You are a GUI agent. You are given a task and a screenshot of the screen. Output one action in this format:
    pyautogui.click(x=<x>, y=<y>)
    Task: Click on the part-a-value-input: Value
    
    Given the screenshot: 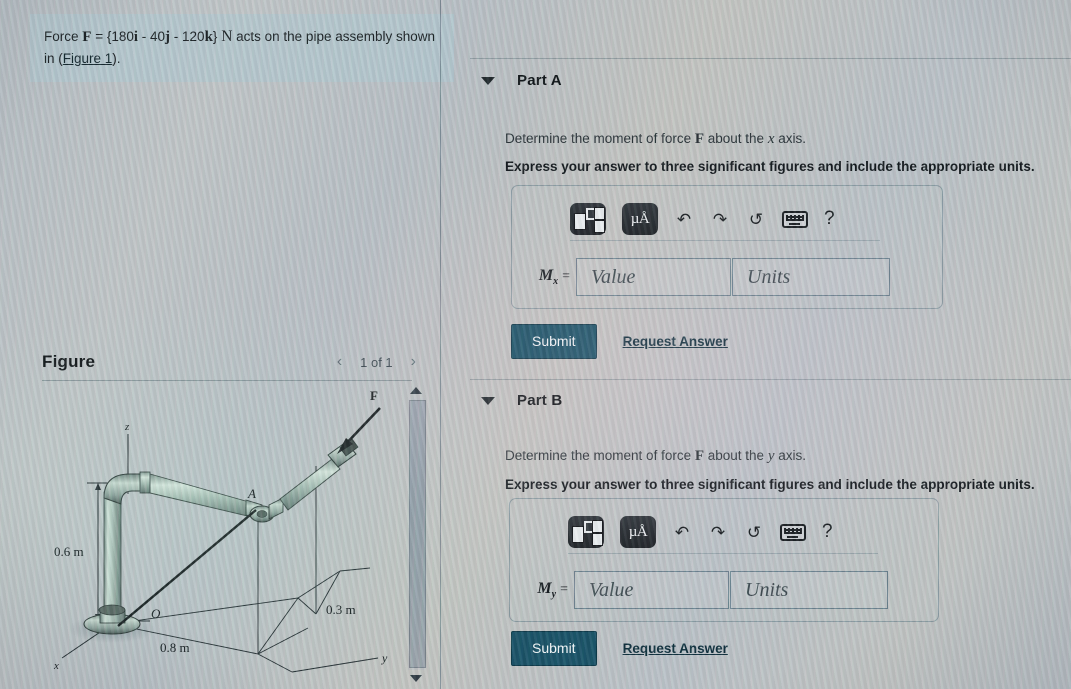 What is the action you would take?
    pyautogui.click(x=653, y=277)
    